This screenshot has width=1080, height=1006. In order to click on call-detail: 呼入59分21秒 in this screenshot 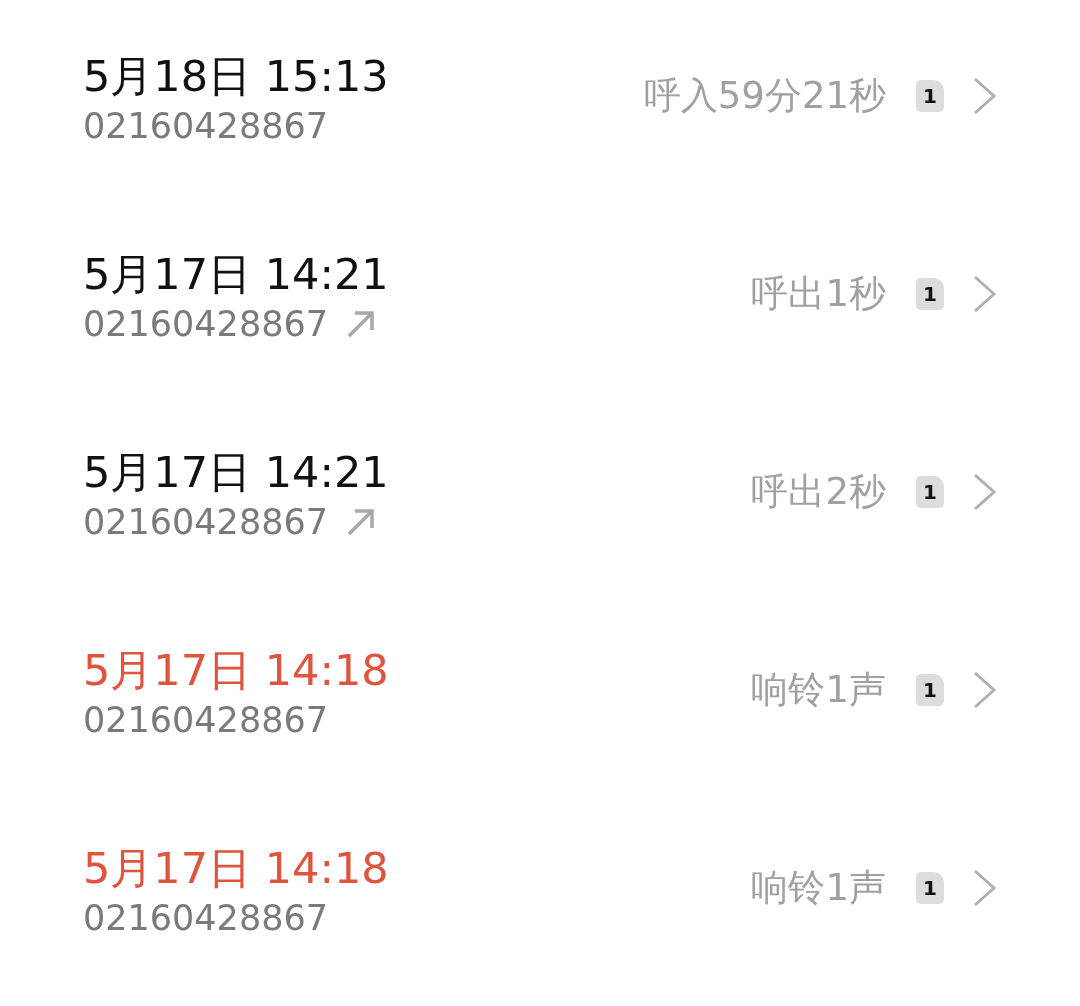, I will do `click(764, 96)`.